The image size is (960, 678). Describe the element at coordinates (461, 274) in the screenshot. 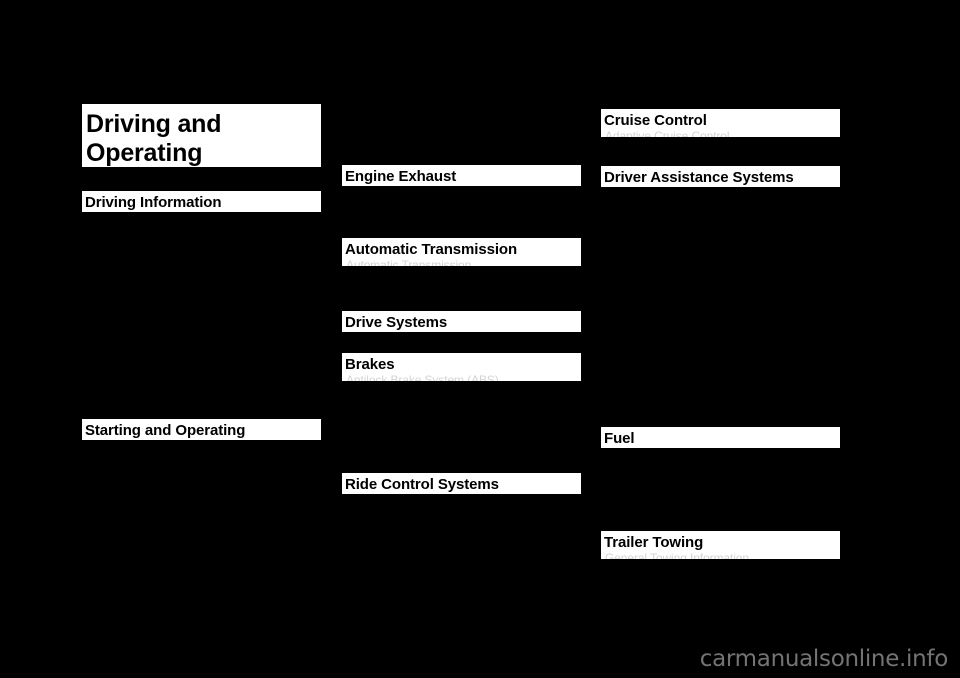

I see `list-item: Manual Mode 9-24` at that location.